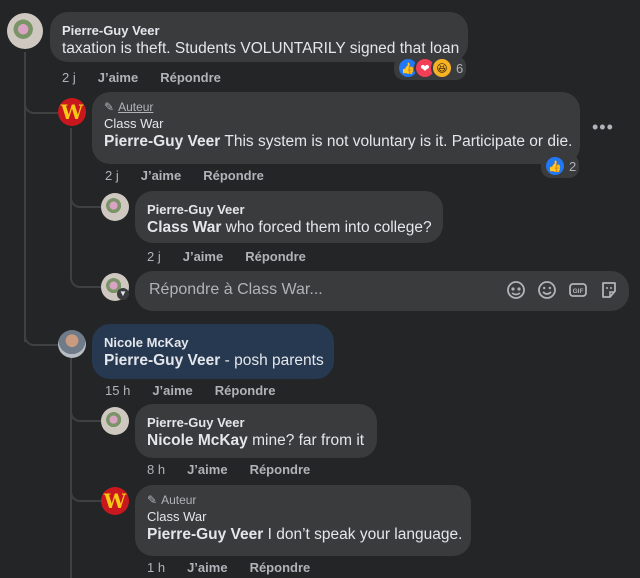 The width and height of the screenshot is (640, 578). Describe the element at coordinates (197, 440) in the screenshot. I see `mention-link: Nicole McKay` at that location.